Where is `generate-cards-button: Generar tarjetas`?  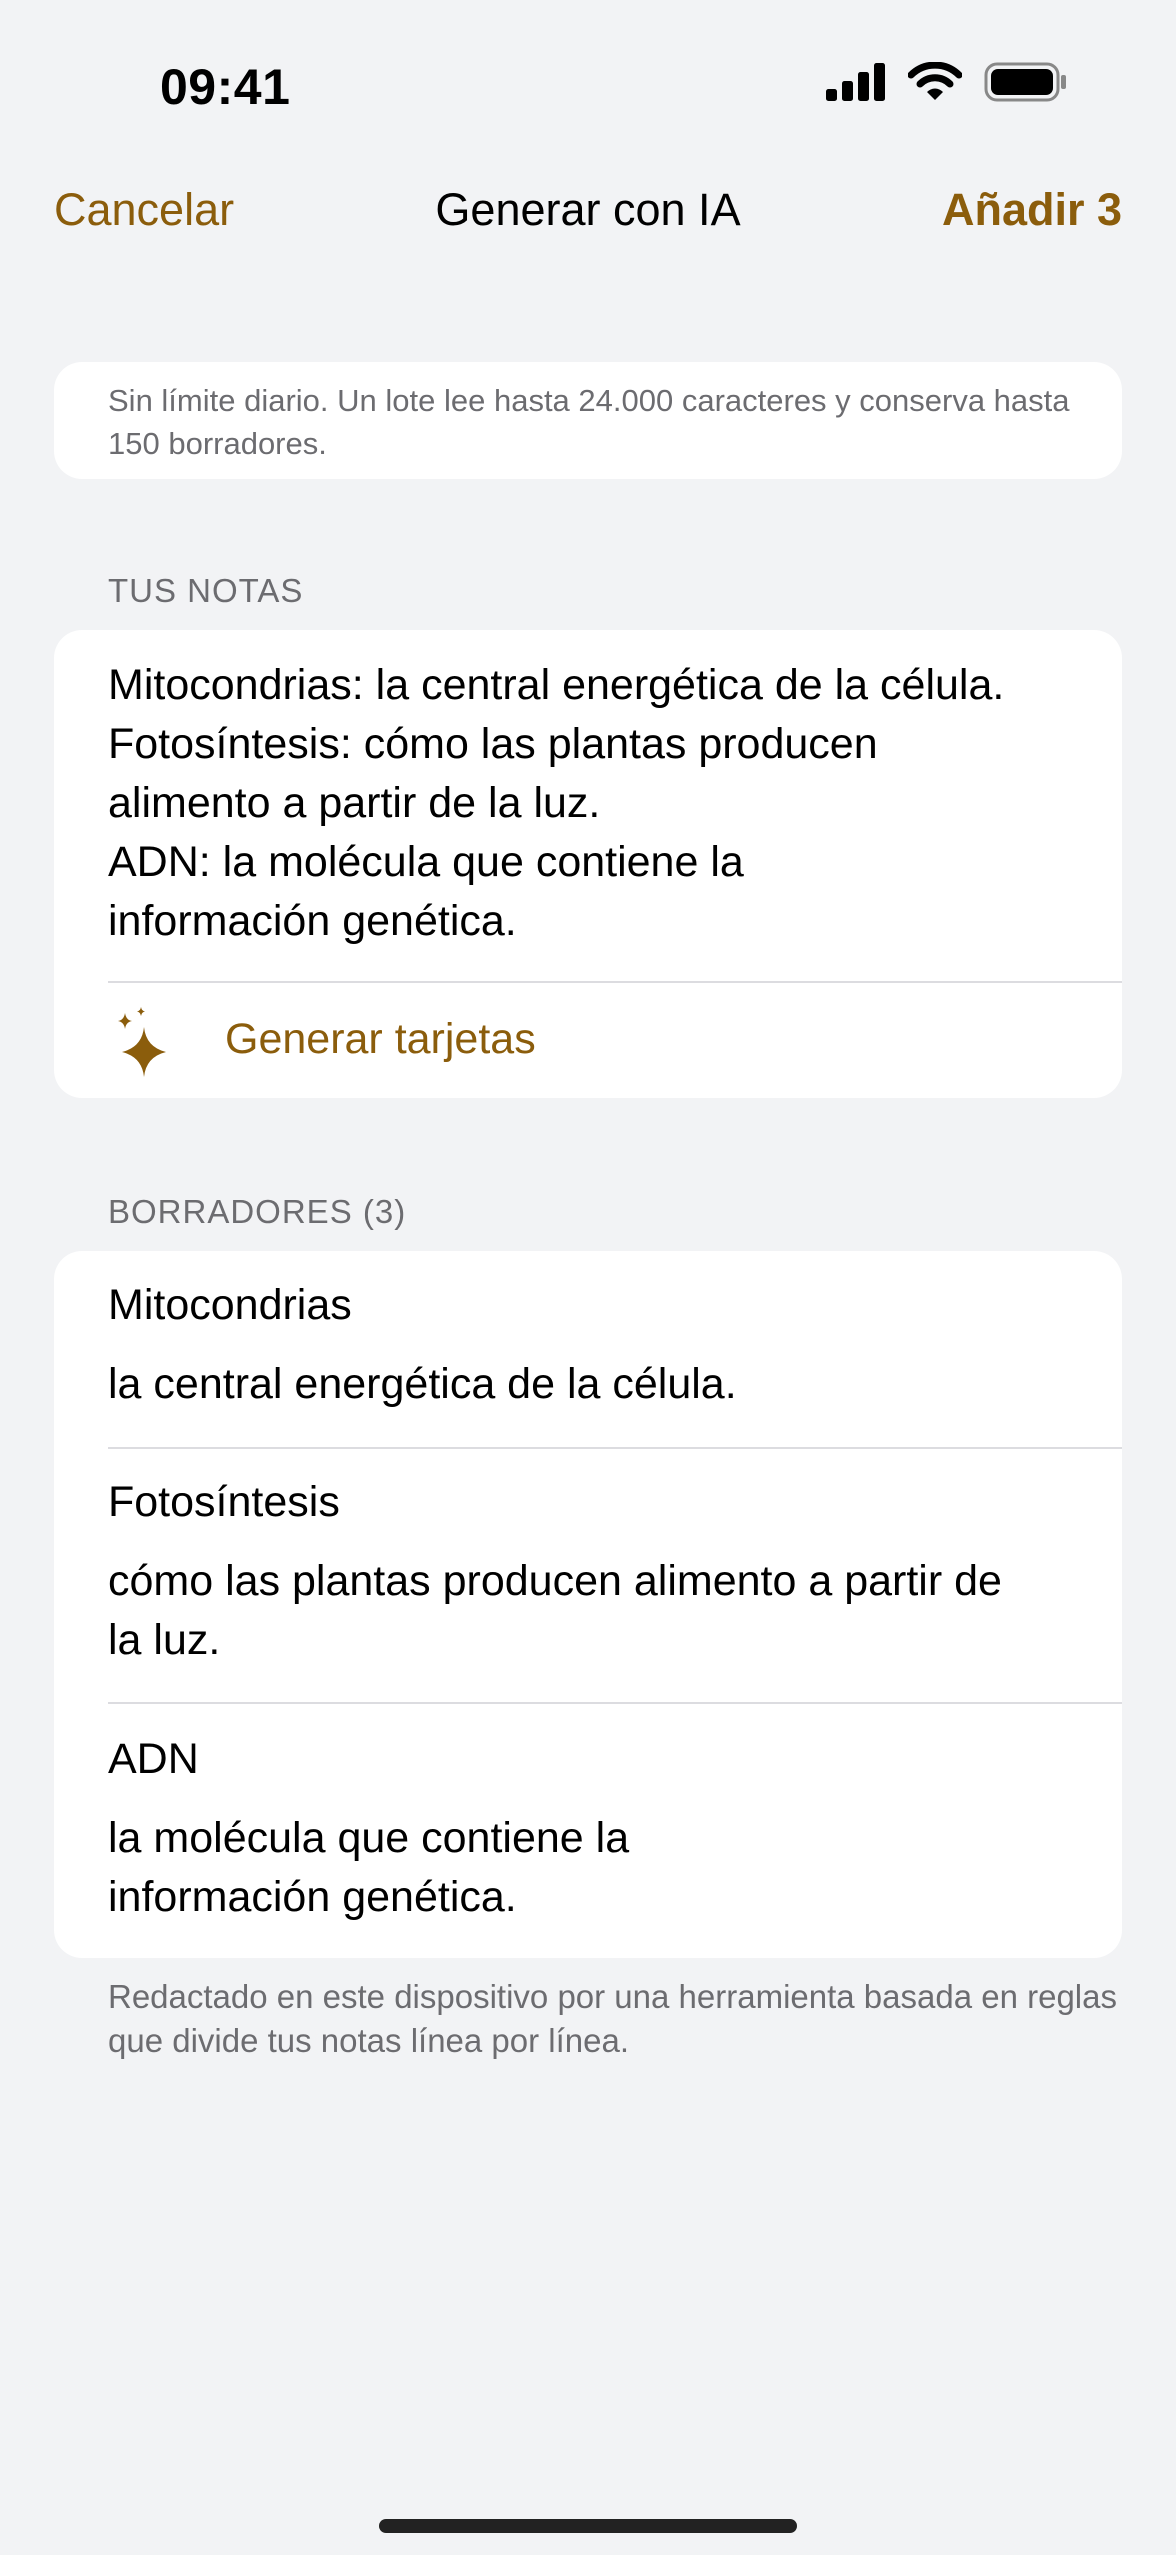
generate-cards-button: Generar tarjetas is located at coordinates (588, 1040).